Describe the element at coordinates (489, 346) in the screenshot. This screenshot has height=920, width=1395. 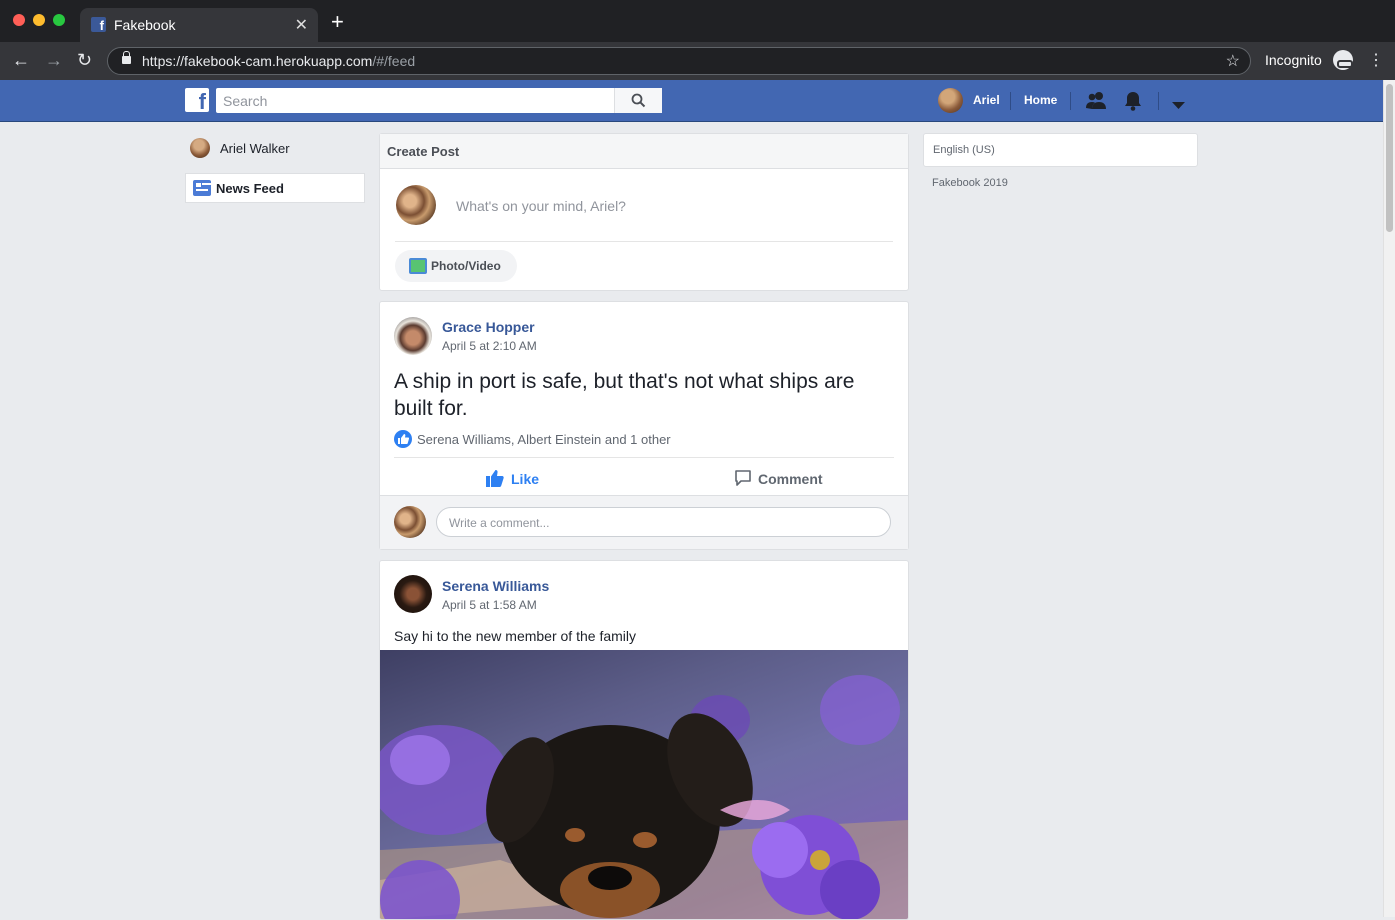
I see `post-timestamp: April 5 at 2:10 AM` at that location.